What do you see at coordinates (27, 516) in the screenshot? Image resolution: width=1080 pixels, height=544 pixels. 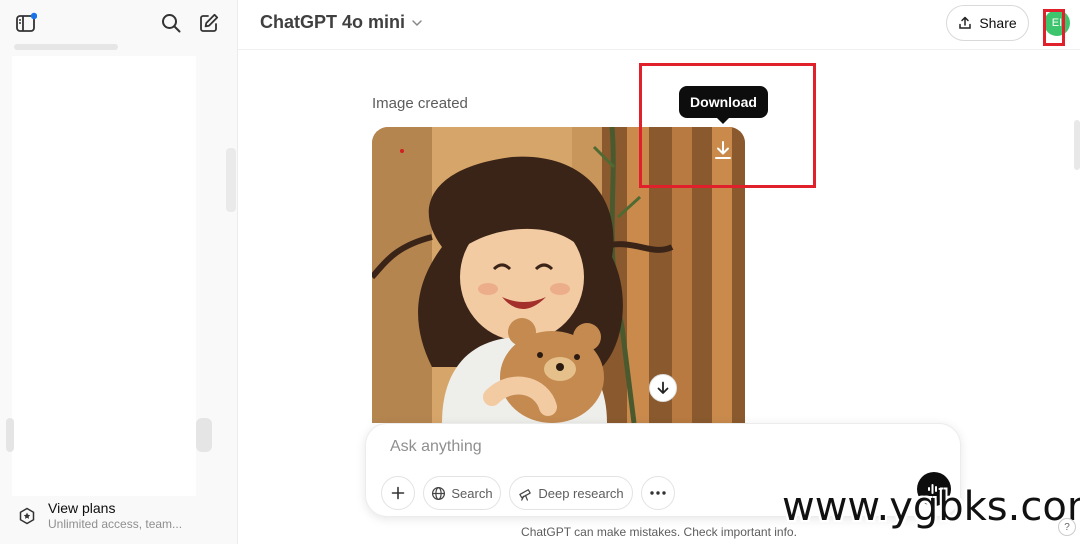 I see `plans-icon` at bounding box center [27, 516].